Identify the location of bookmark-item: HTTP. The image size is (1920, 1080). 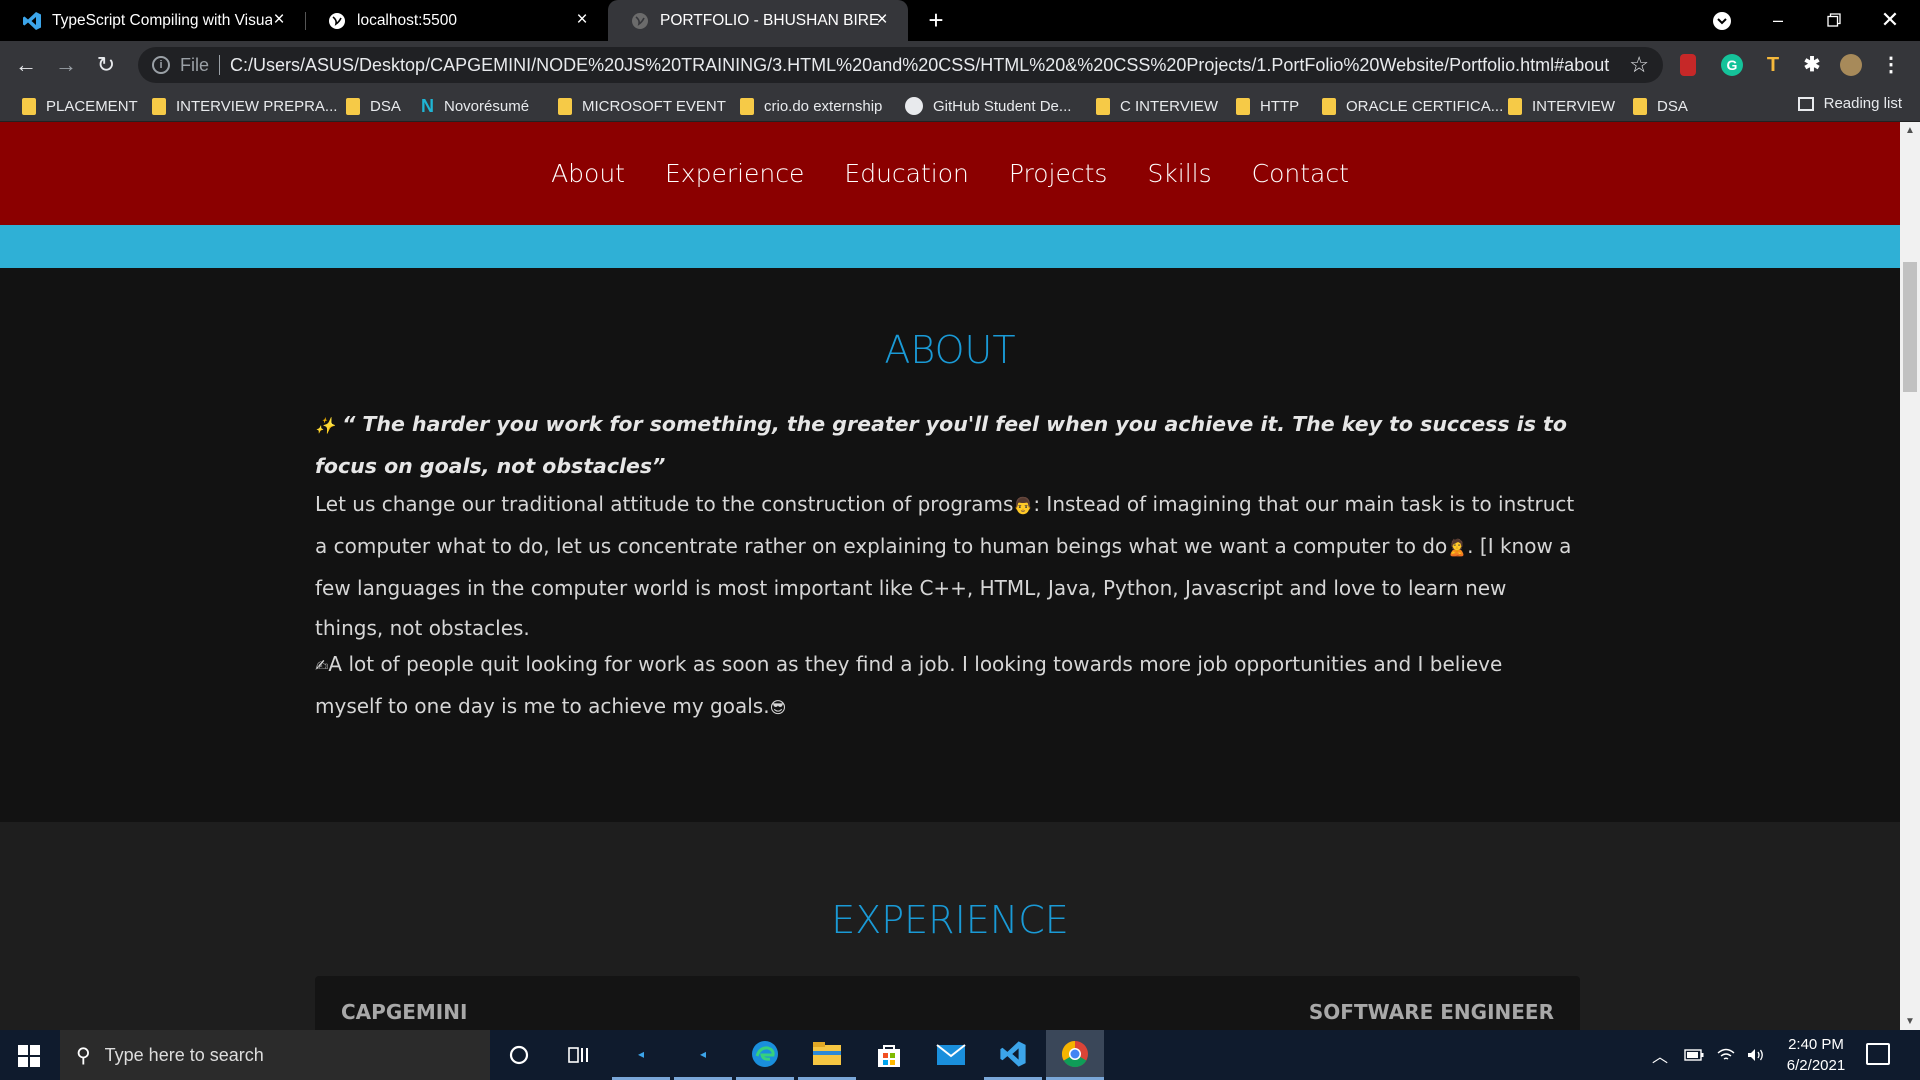
(1267, 106).